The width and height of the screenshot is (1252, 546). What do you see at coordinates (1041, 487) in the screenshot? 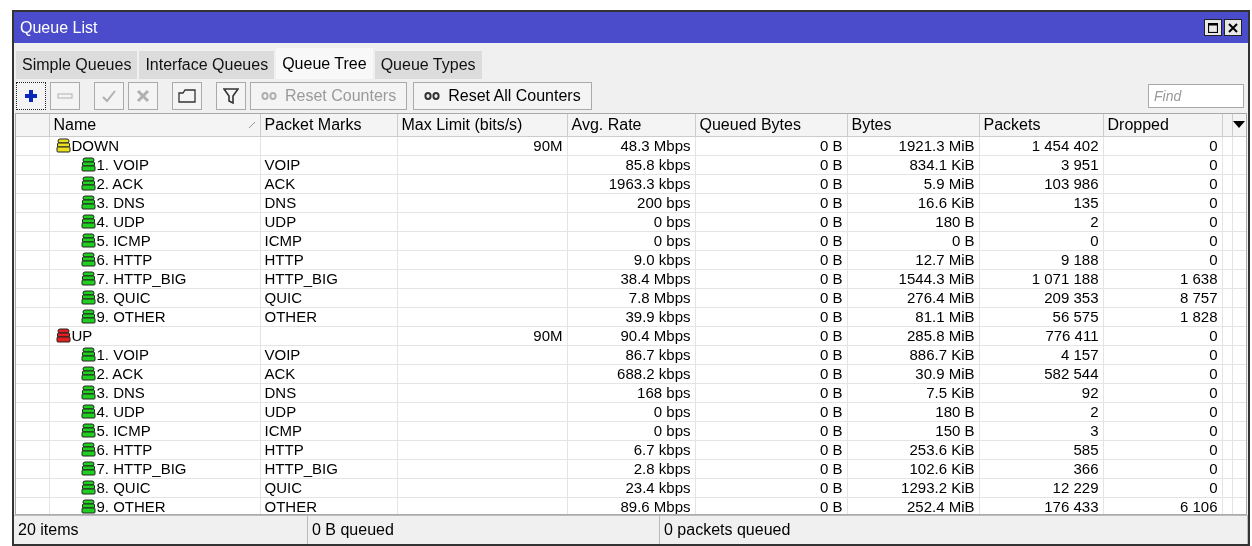
I see `table-cell: 12 229` at bounding box center [1041, 487].